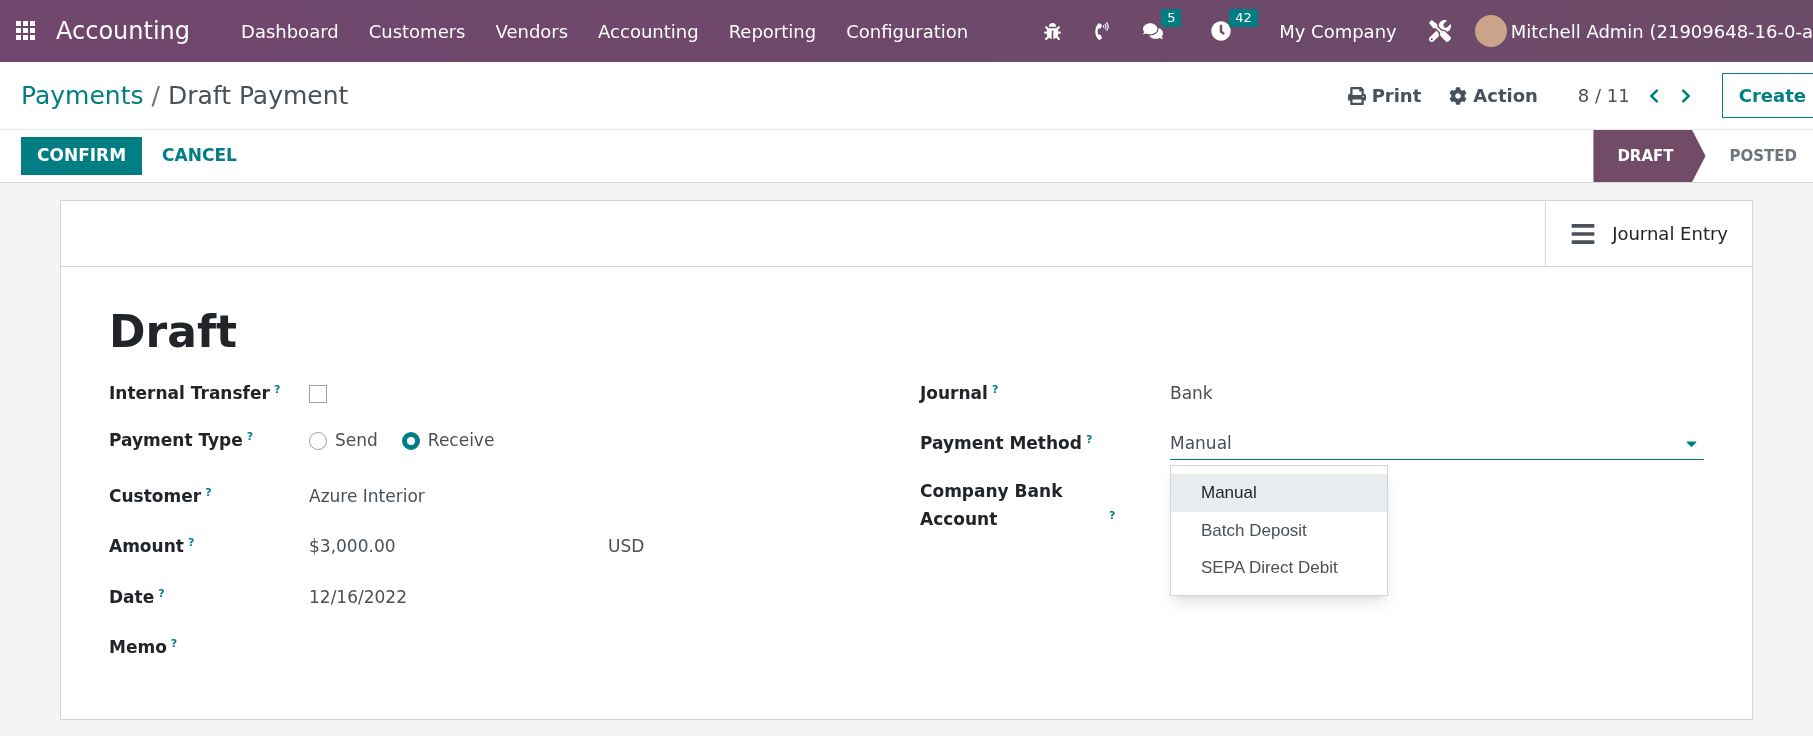 This screenshot has width=1813, height=736. I want to click on record-title: Draft, so click(174, 332).